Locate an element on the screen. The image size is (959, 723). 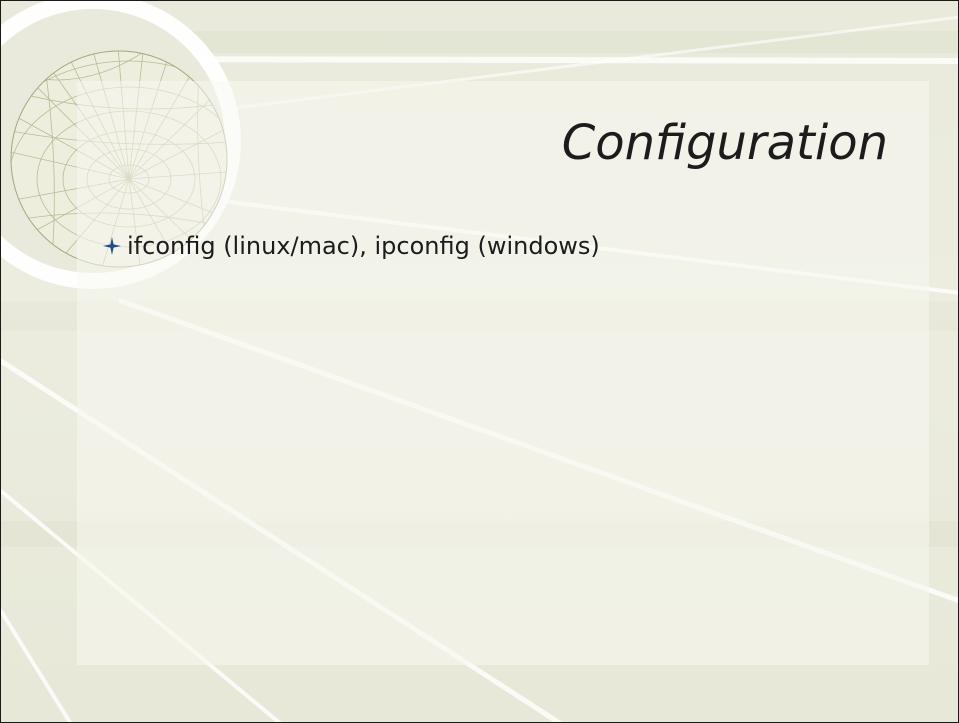
list-item: ifconfig (linux/mac), ipconfig (windows) is located at coordinates (350, 246).